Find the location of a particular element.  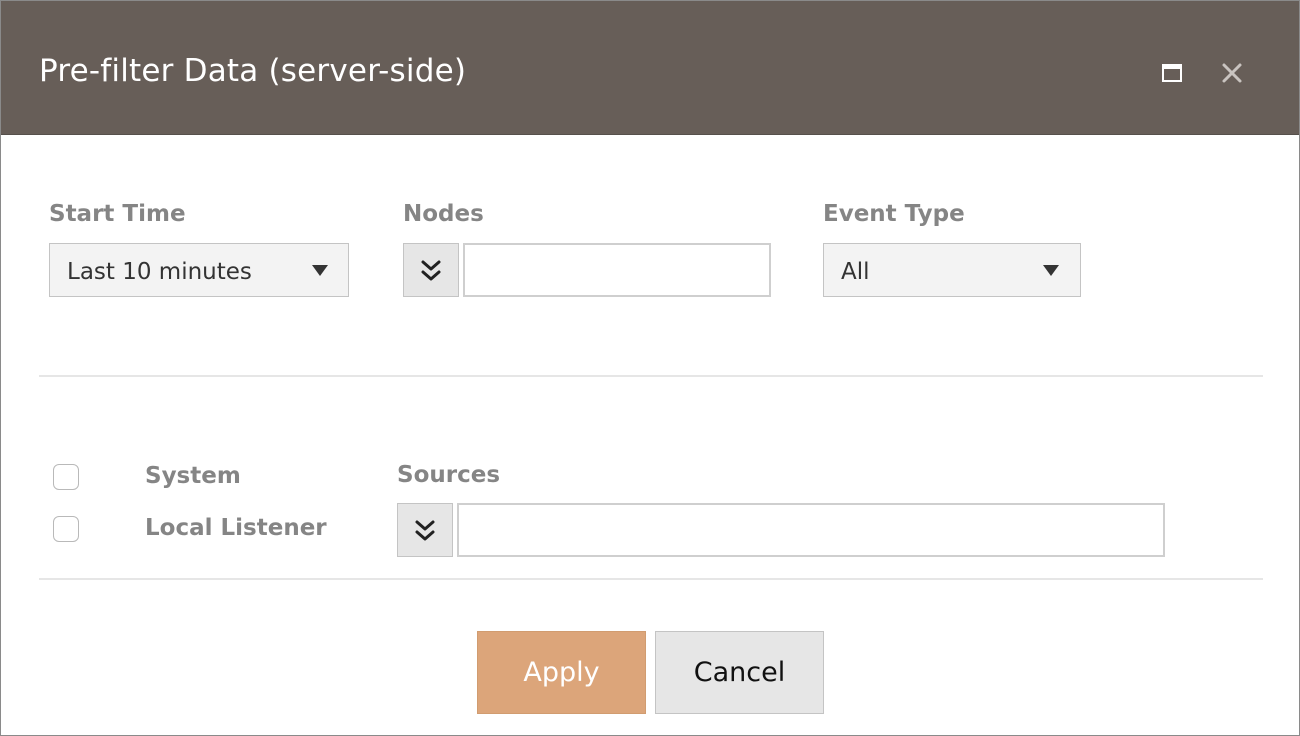

close-icon is located at coordinates (1232, 73).